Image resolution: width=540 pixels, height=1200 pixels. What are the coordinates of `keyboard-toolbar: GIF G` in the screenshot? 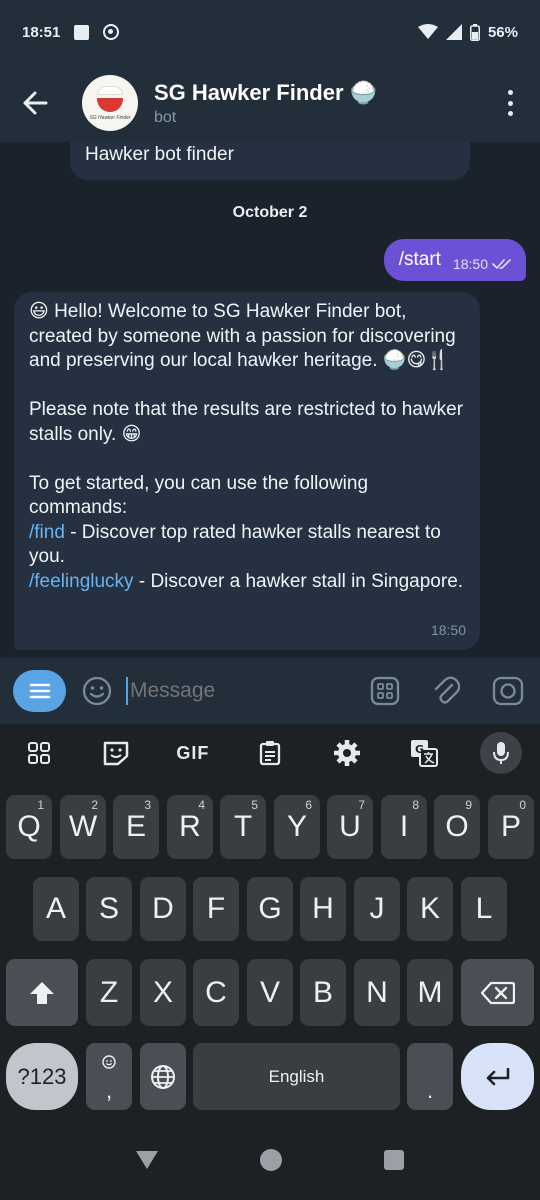 It's located at (270, 753).